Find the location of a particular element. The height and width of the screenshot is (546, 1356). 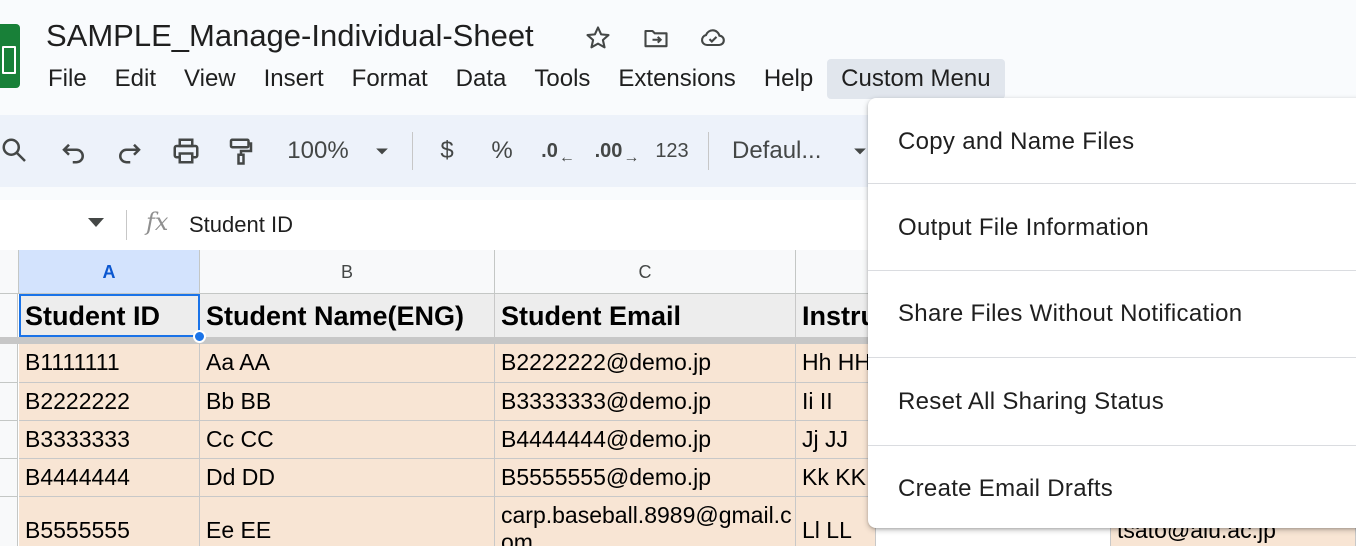

fill-handle is located at coordinates (199, 336).